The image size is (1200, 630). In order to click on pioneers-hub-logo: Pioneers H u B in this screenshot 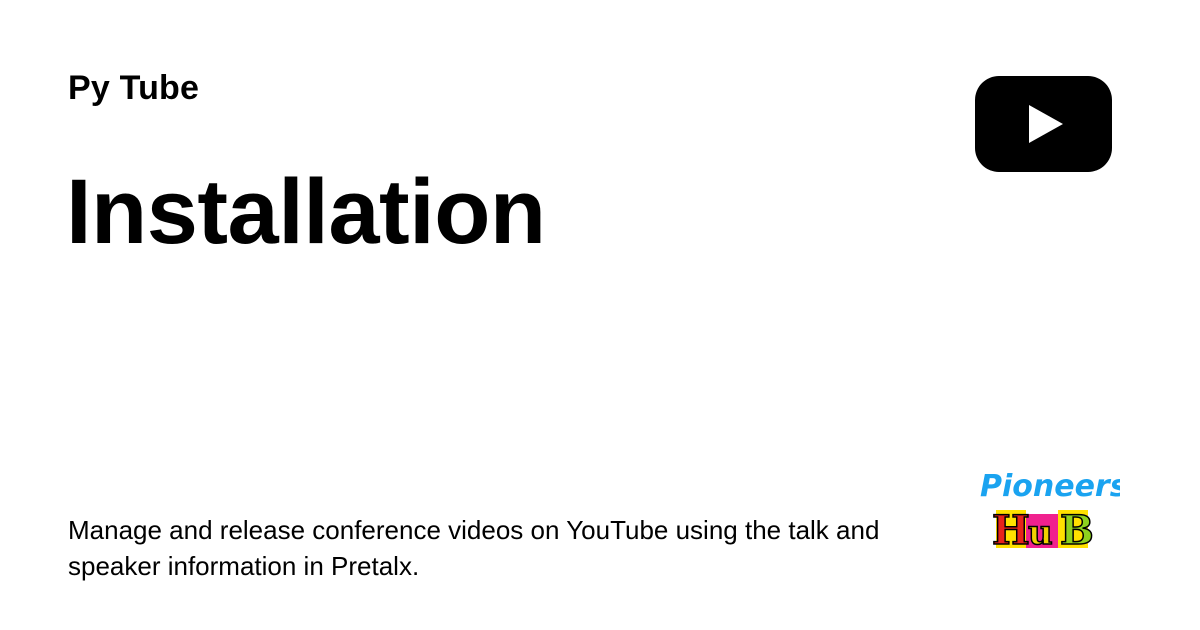, I will do `click(1048, 505)`.